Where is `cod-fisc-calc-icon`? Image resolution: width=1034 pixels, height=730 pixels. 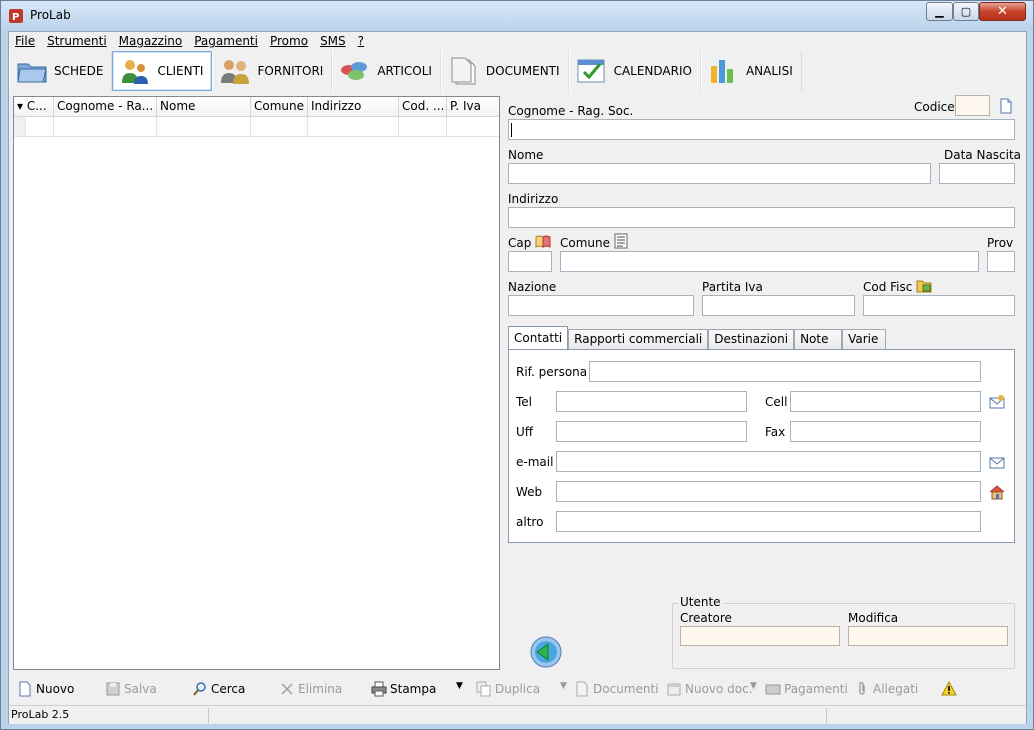 cod-fisc-calc-icon is located at coordinates (924, 285).